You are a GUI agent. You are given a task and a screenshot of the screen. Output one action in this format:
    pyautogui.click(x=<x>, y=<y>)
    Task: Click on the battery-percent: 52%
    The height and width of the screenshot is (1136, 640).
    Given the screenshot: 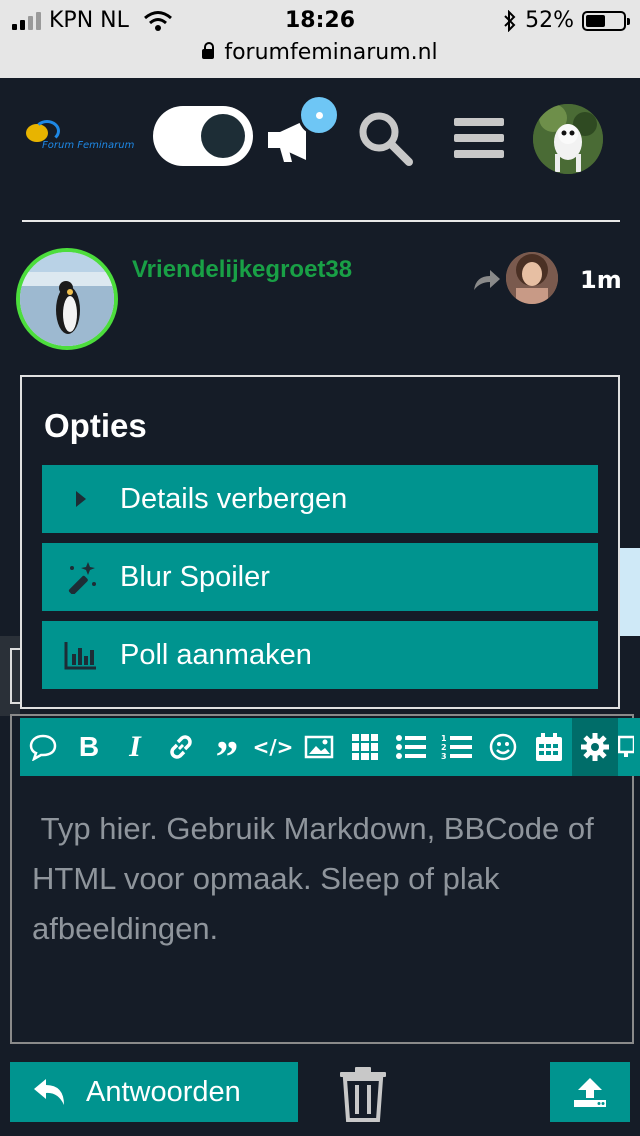 What is the action you would take?
    pyautogui.click(x=549, y=20)
    